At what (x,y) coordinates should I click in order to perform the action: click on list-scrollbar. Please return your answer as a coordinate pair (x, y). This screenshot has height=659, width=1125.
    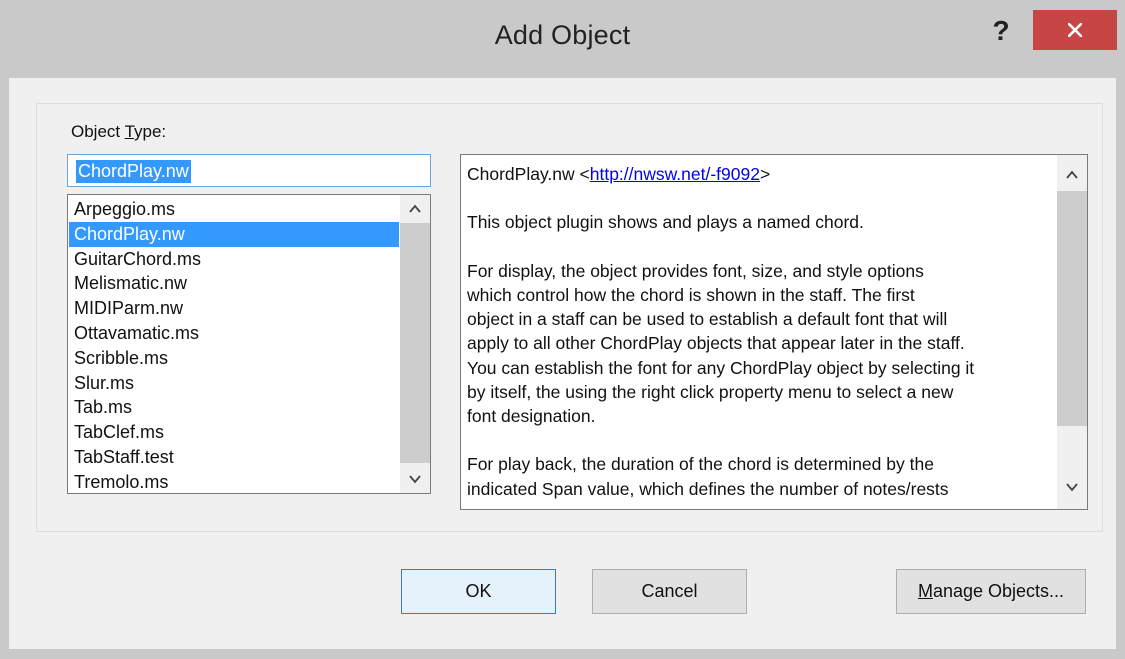
    Looking at the image, I should click on (415, 344).